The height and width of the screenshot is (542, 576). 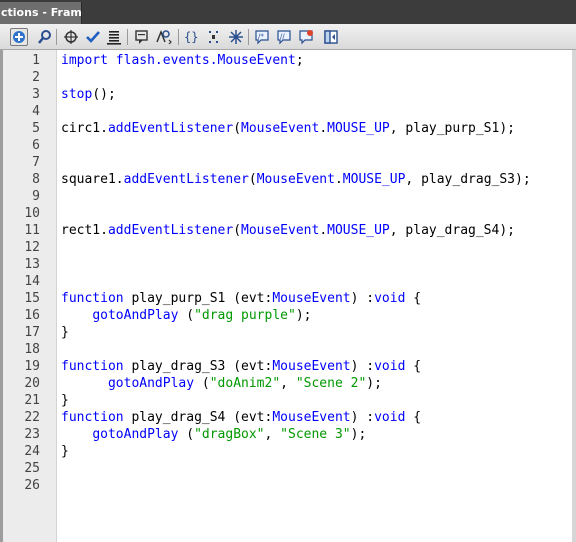 I want to click on collapse-selection-button, so click(x=214, y=37).